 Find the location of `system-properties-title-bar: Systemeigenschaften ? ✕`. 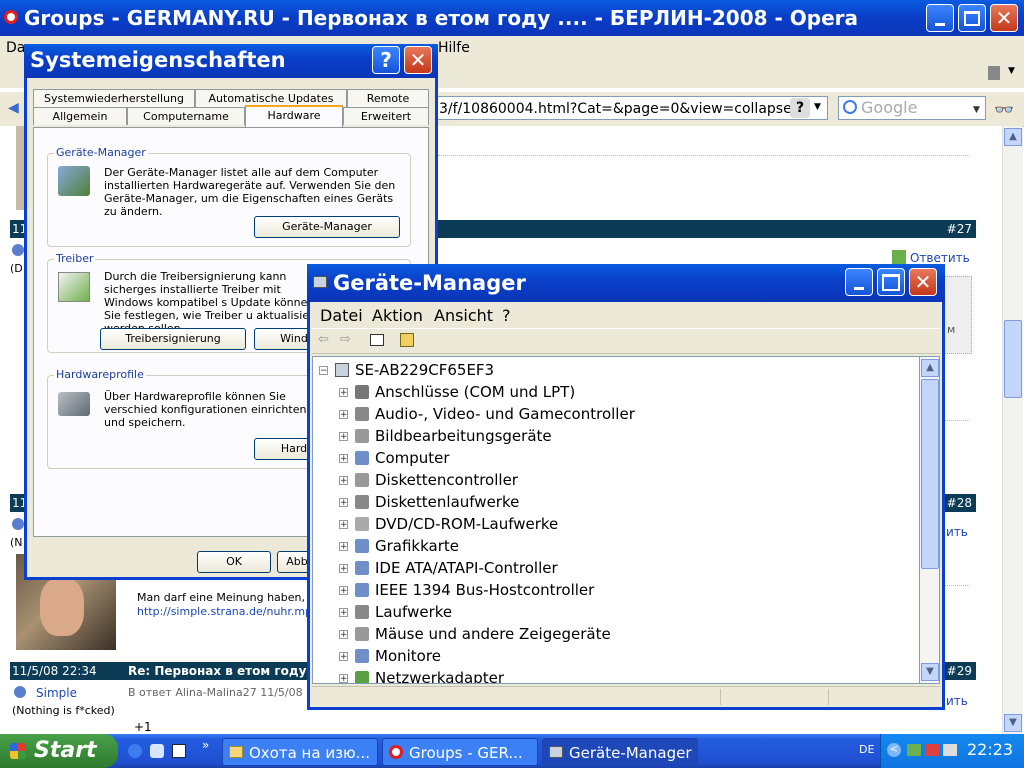

system-properties-title-bar: Systemeigenschaften ? ✕ is located at coordinates (231, 61).